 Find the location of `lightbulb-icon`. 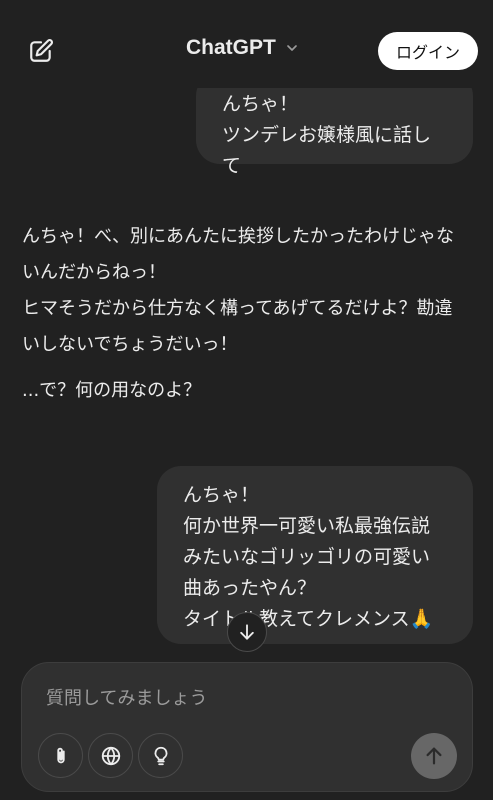

lightbulb-icon is located at coordinates (160, 755).